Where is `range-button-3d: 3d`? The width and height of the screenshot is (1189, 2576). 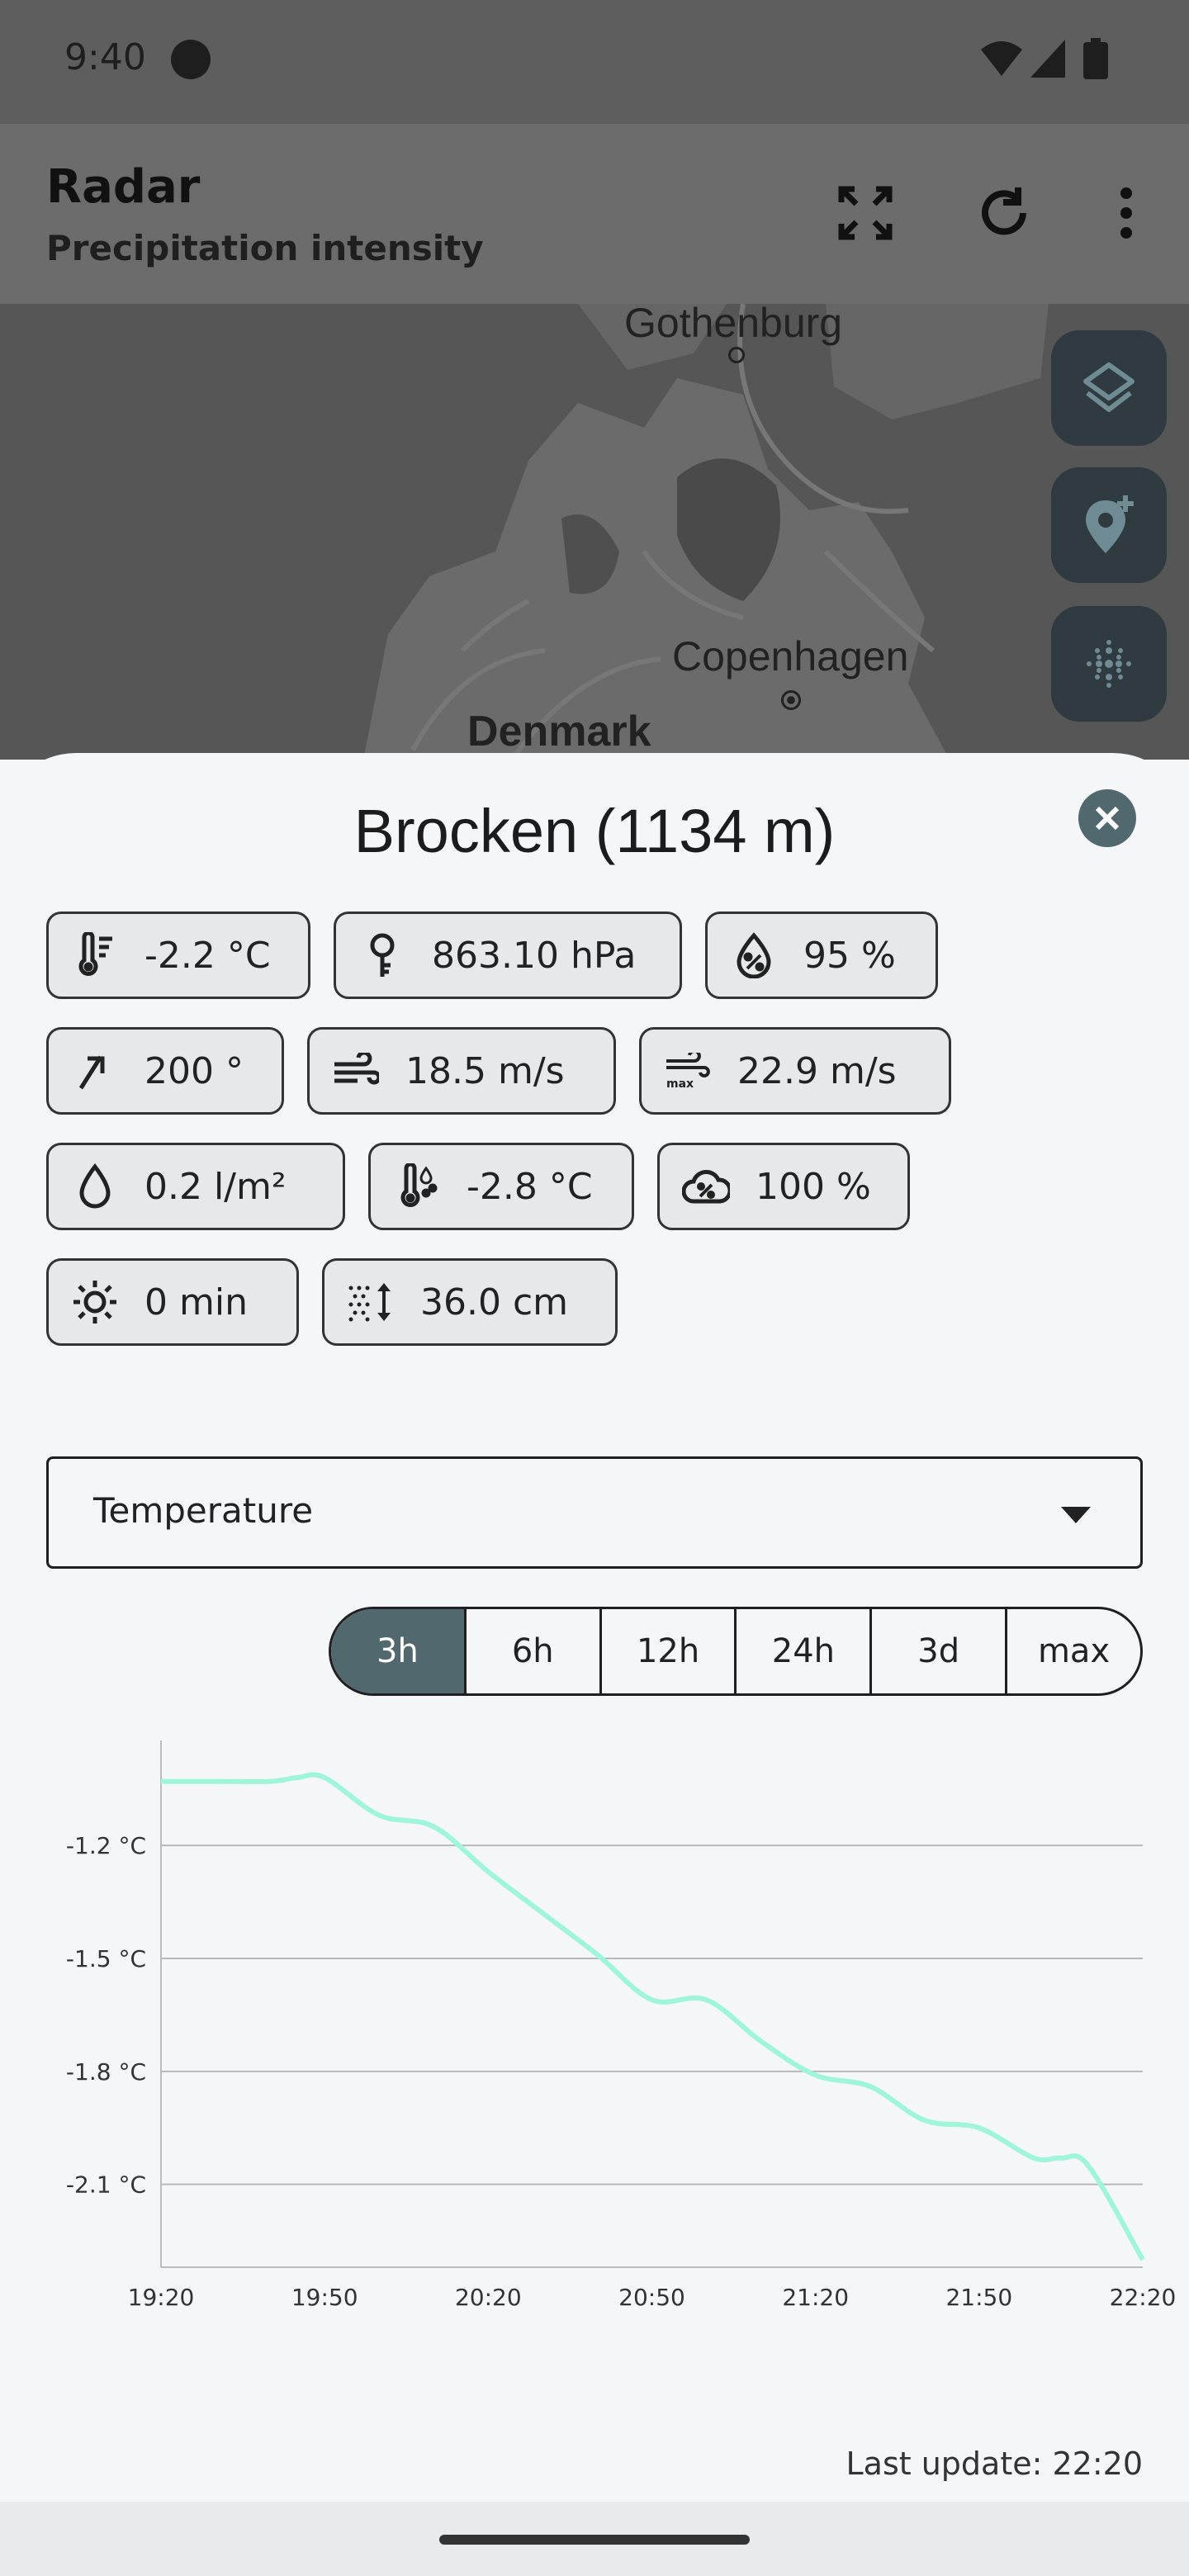 range-button-3d: 3d is located at coordinates (937, 1651).